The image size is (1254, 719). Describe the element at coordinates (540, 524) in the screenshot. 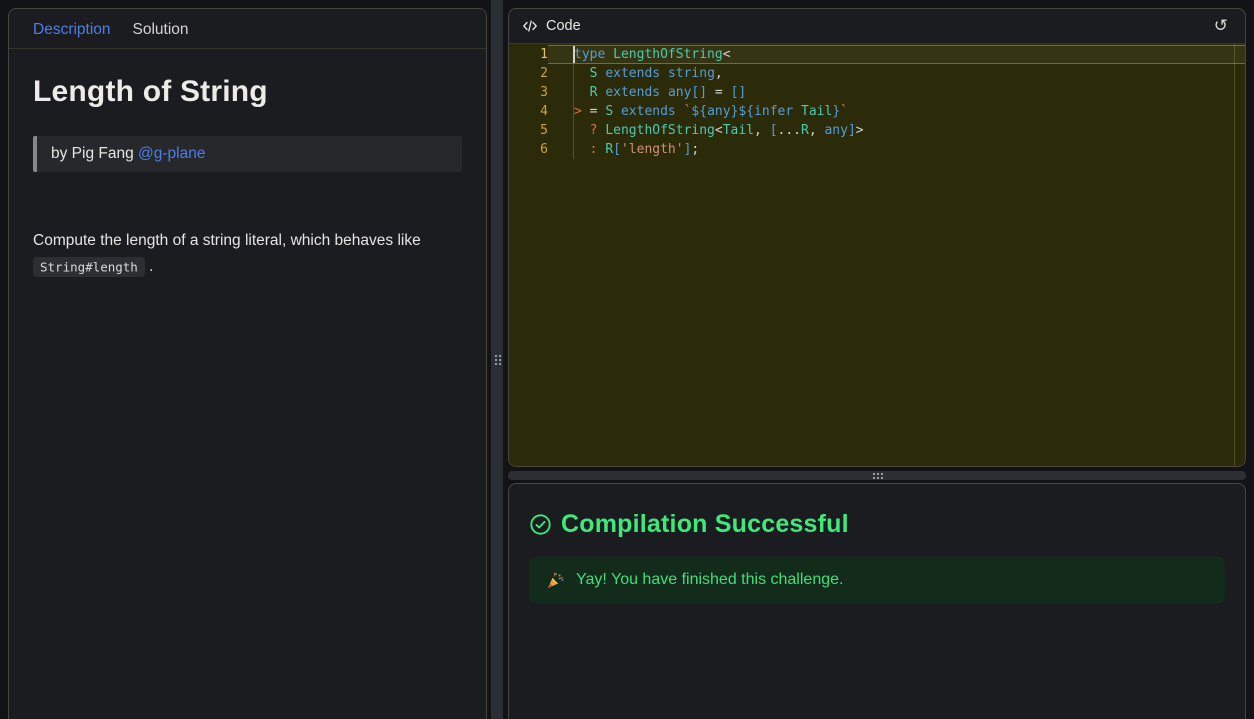

I see `check-circle-icon` at that location.